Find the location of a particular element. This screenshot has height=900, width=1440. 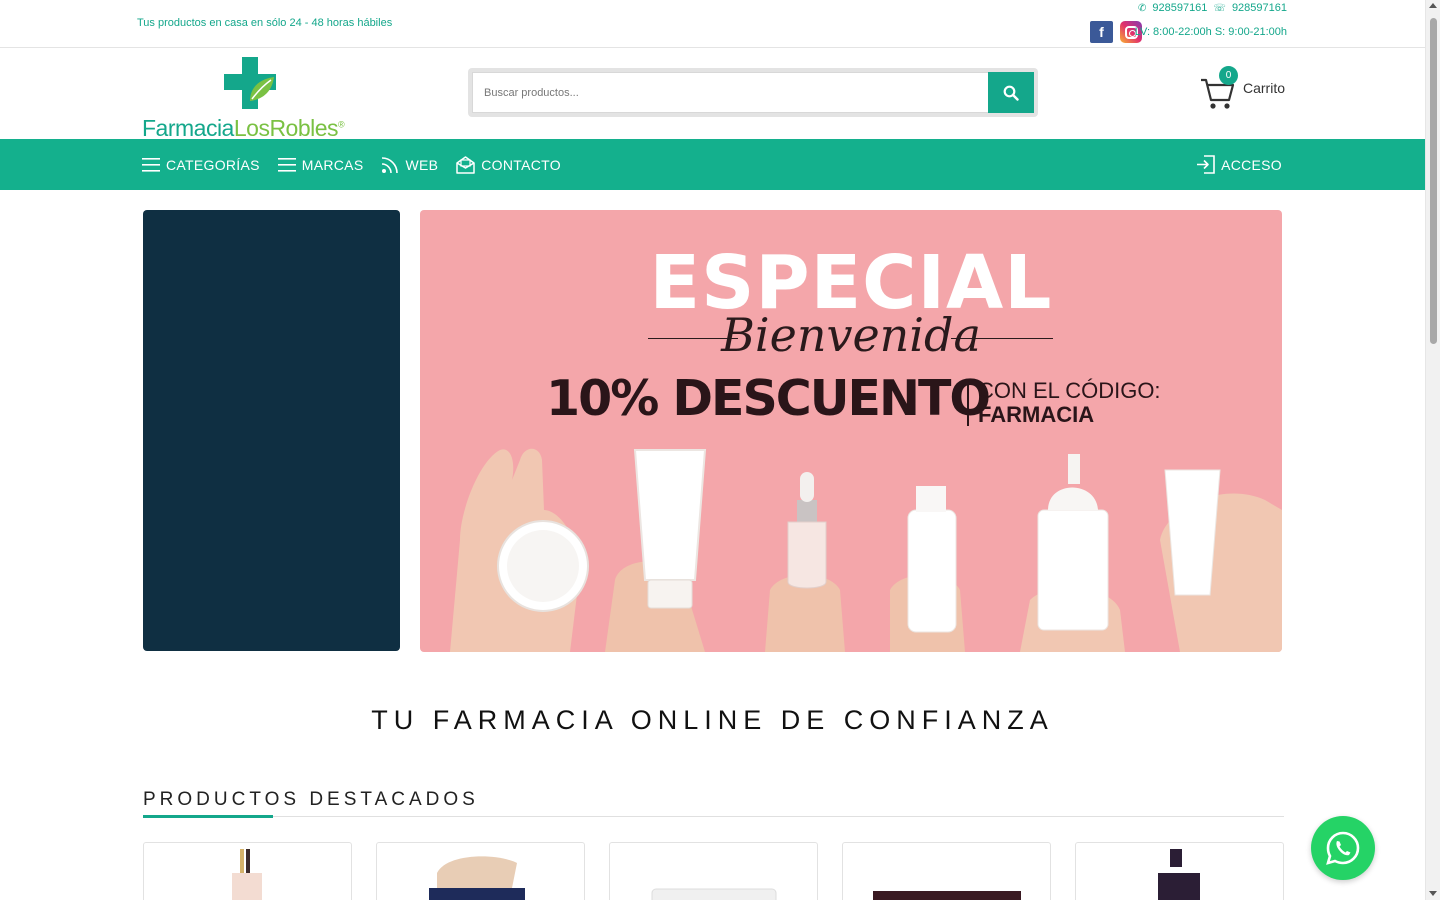

page-scrollbar is located at coordinates (1432, 450).